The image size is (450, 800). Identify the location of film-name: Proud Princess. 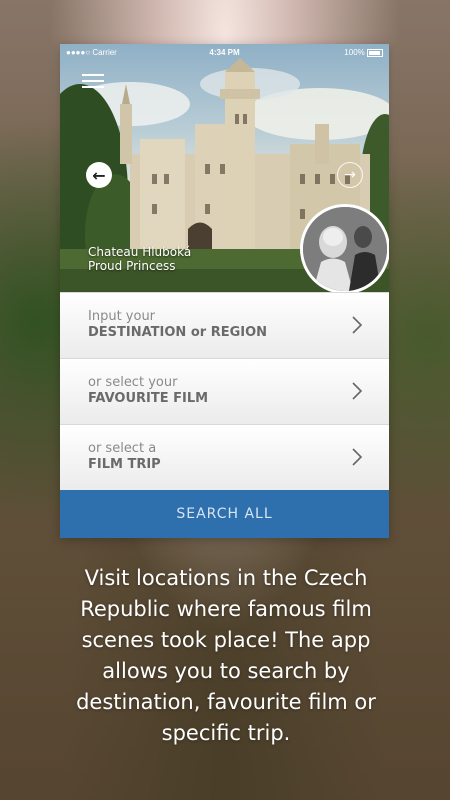
(132, 266).